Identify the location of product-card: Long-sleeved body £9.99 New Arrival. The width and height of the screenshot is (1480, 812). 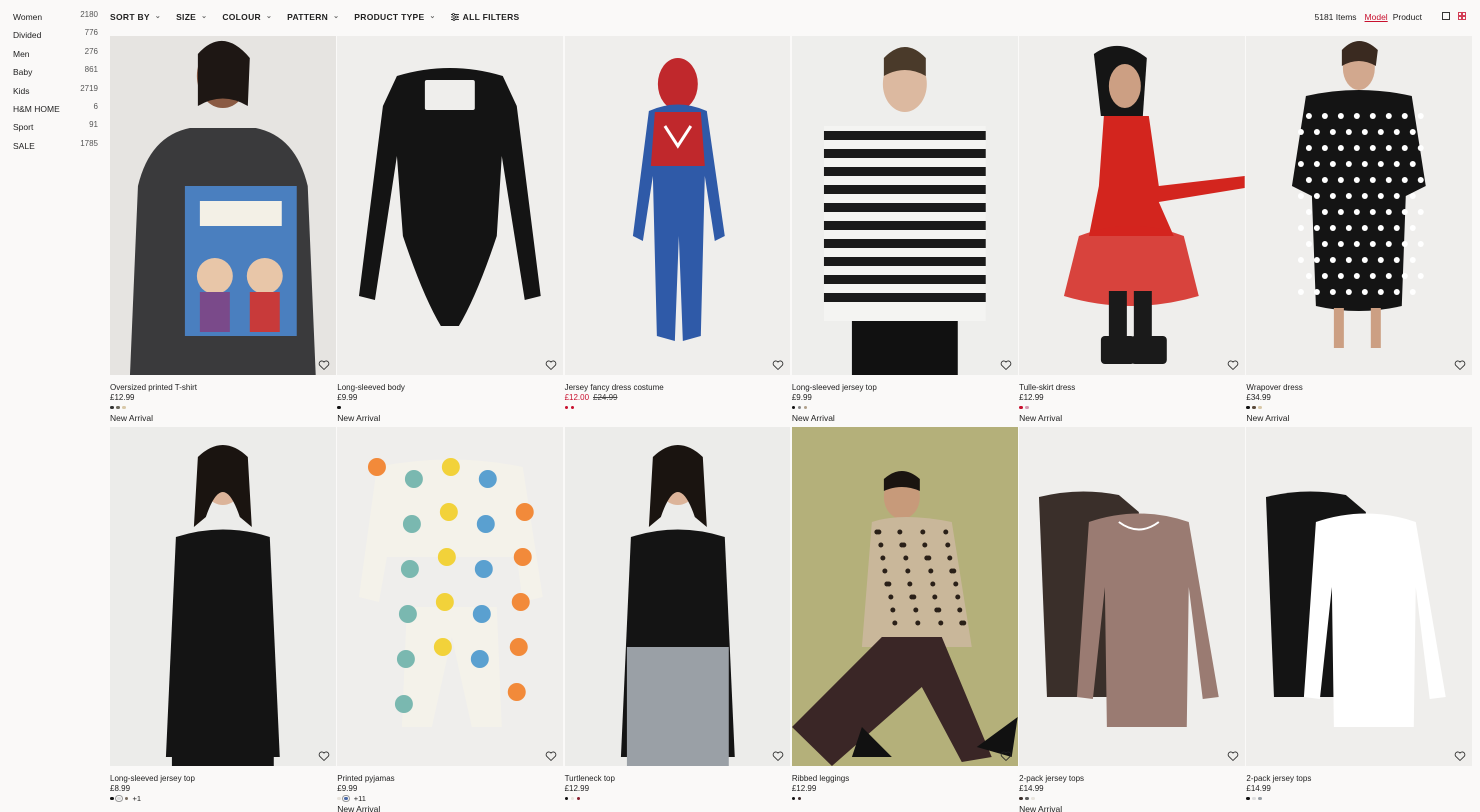
(450, 231).